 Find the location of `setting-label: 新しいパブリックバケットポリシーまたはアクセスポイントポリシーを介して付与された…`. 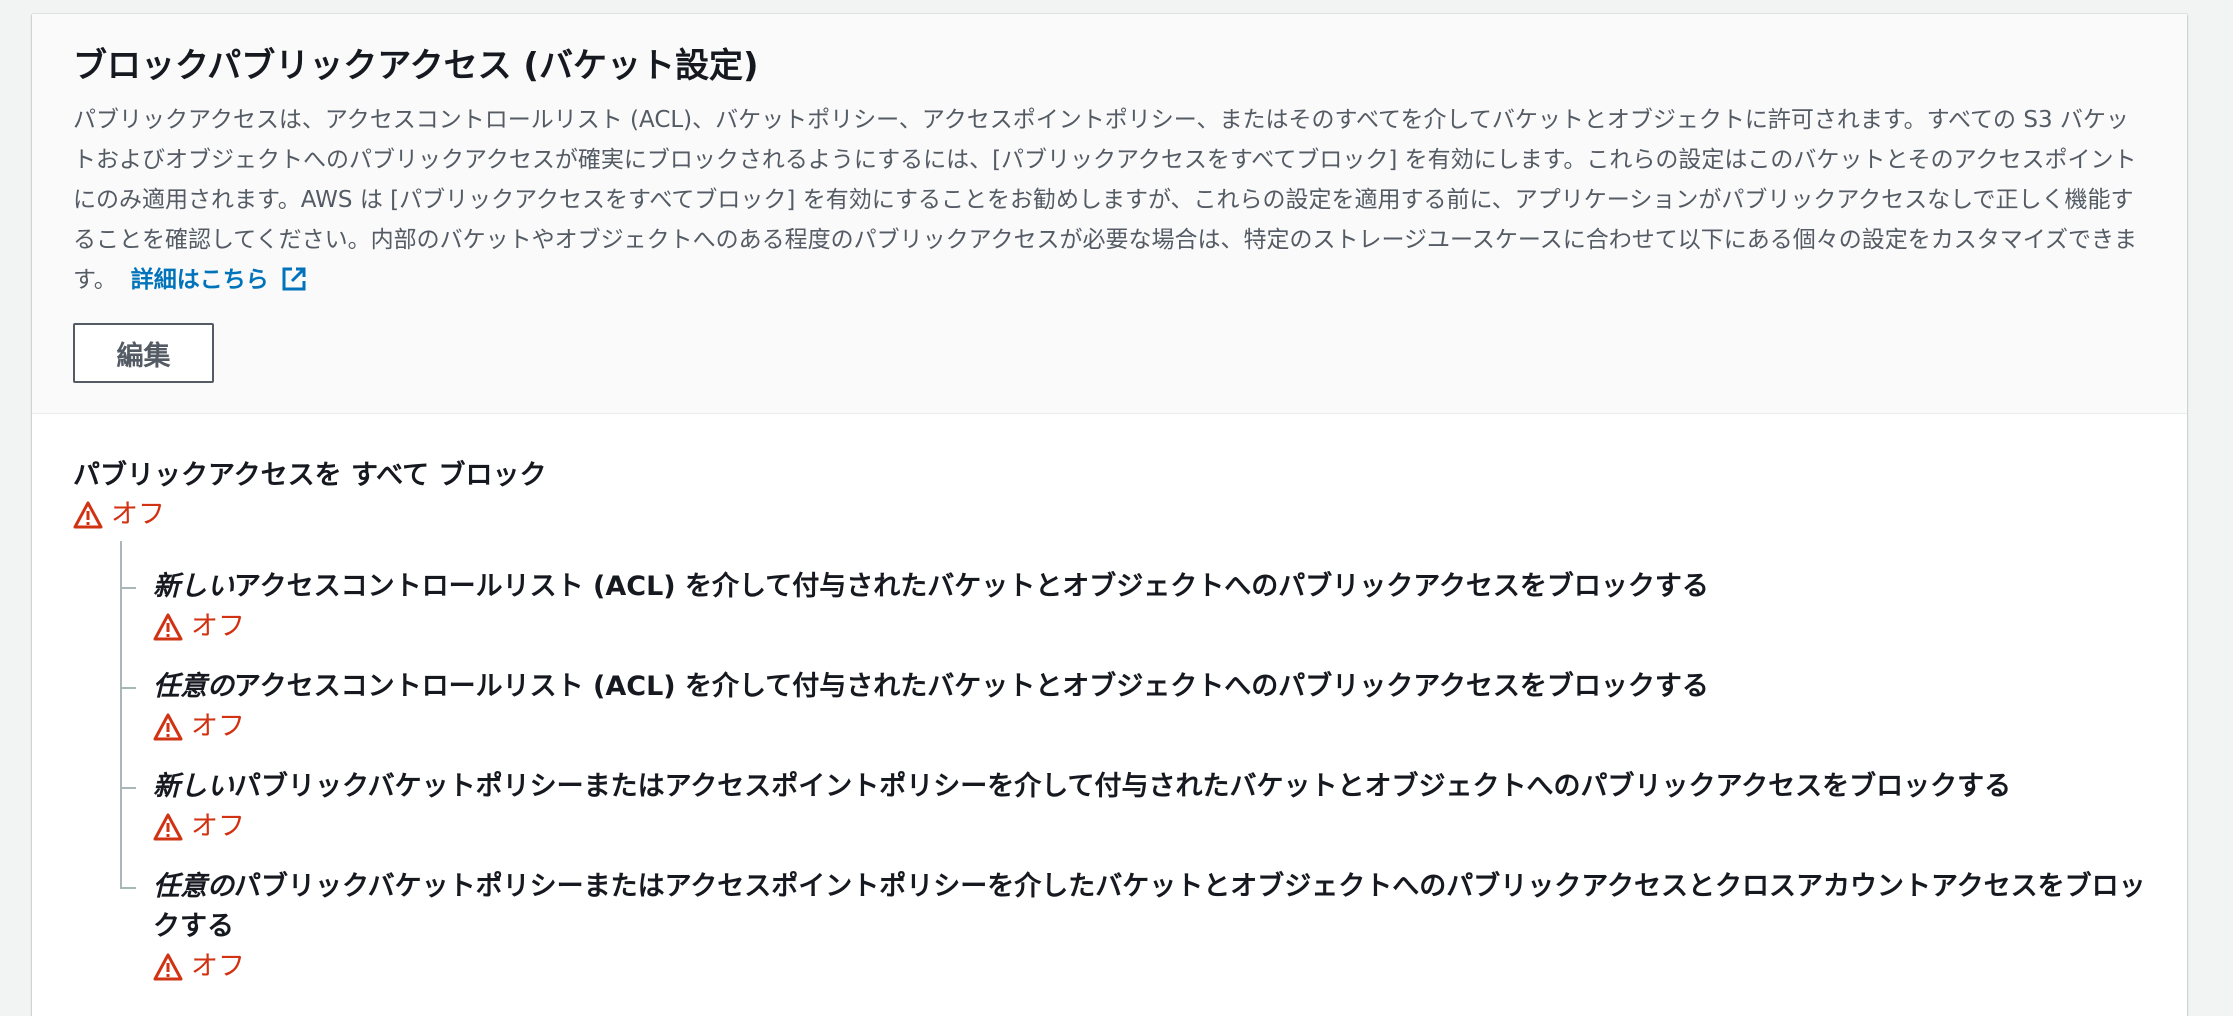

setting-label: 新しいパブリックバケットポリシーまたはアクセスポイントポリシーを介して付与された… is located at coordinates (1161, 787).